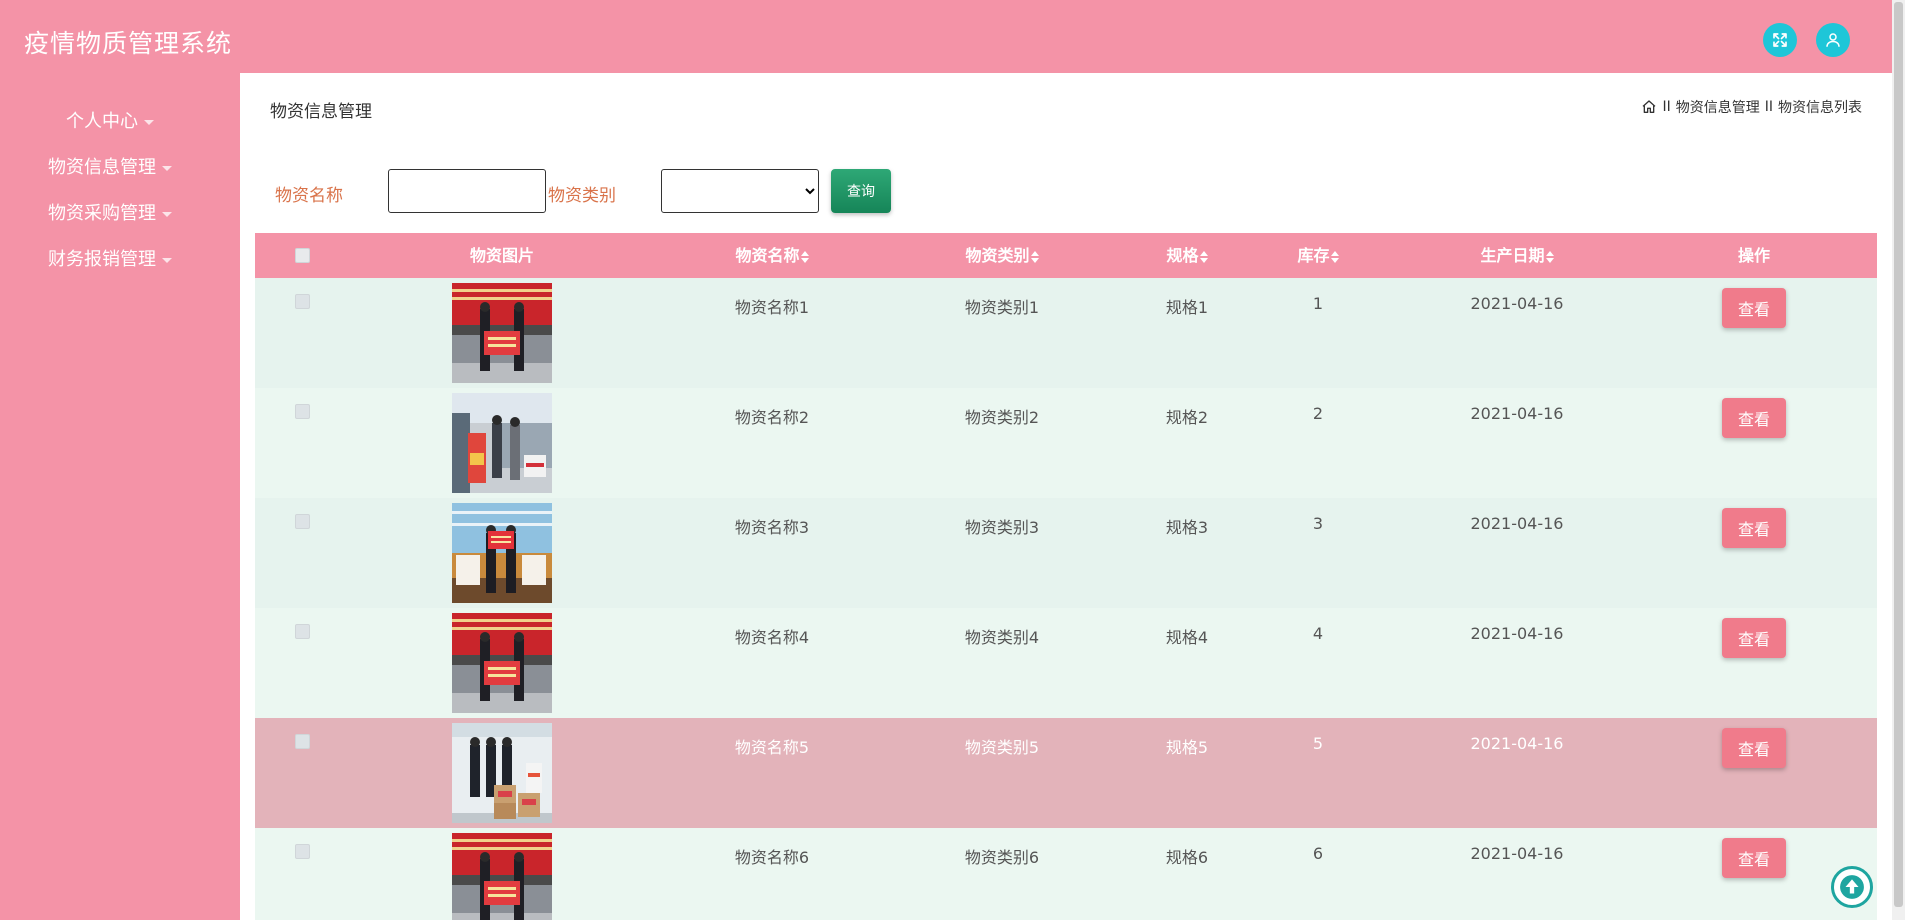 The width and height of the screenshot is (1905, 920). Describe the element at coordinates (1649, 107) in the screenshot. I see `home-icon` at that location.